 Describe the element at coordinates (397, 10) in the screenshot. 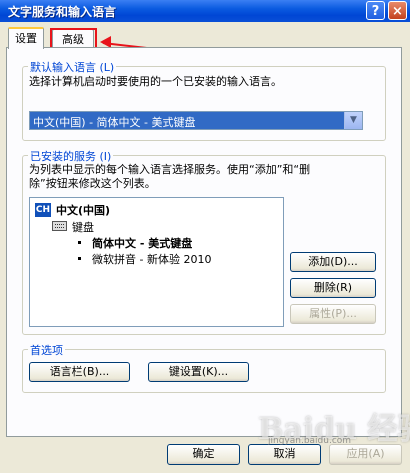

I see `close-button: ×` at that location.